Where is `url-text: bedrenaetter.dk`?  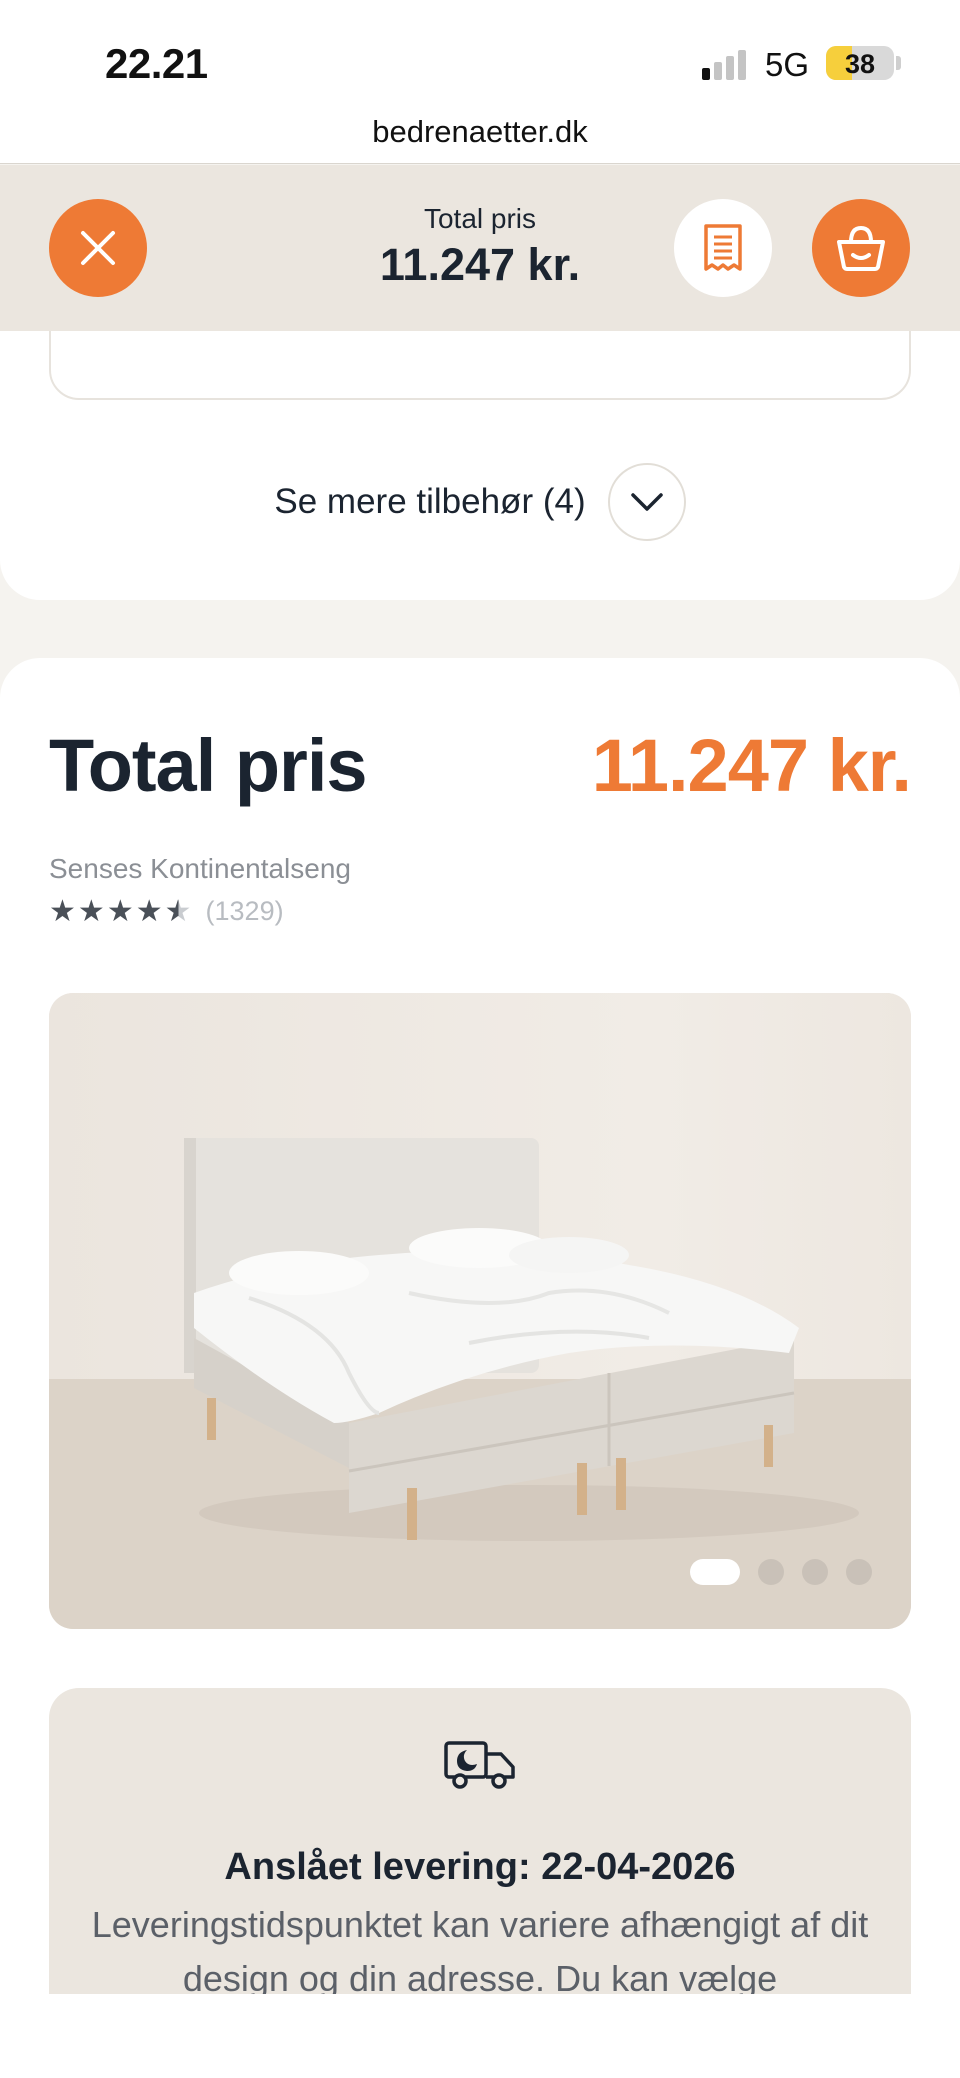 url-text: bedrenaetter.dk is located at coordinates (479, 131).